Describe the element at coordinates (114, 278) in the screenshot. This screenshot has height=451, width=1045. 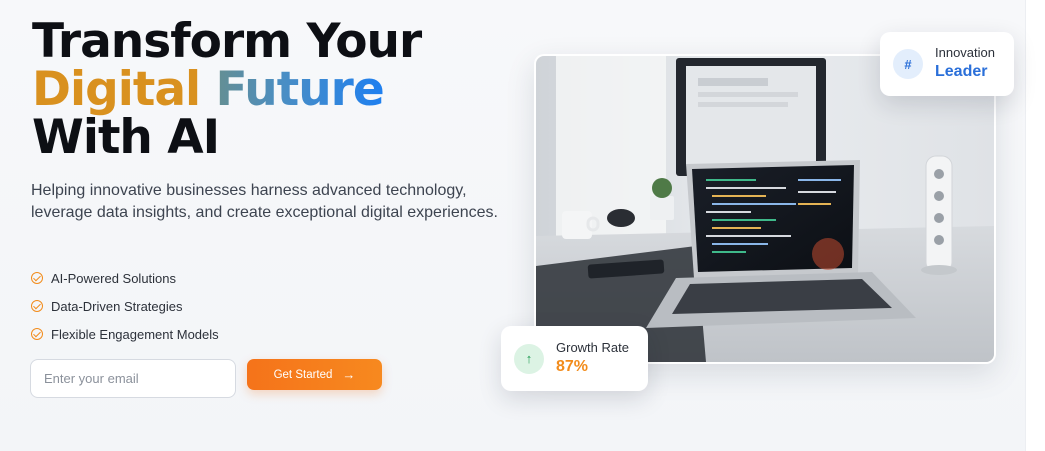
I see `feature-label: AI-Powered Solutions` at that location.